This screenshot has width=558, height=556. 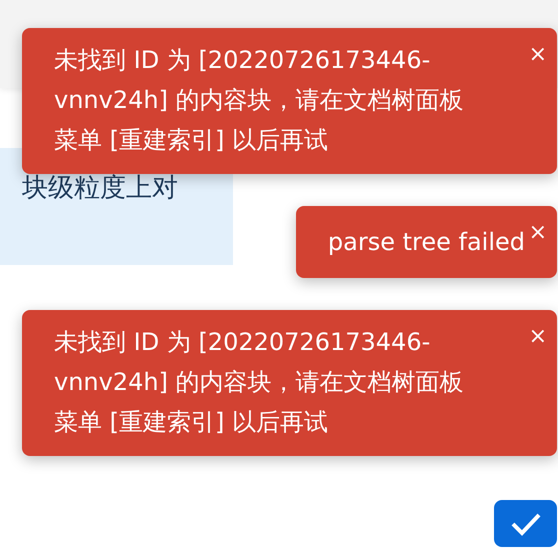 What do you see at coordinates (100, 188) in the screenshot?
I see `quote-text: 块级粒度上对` at bounding box center [100, 188].